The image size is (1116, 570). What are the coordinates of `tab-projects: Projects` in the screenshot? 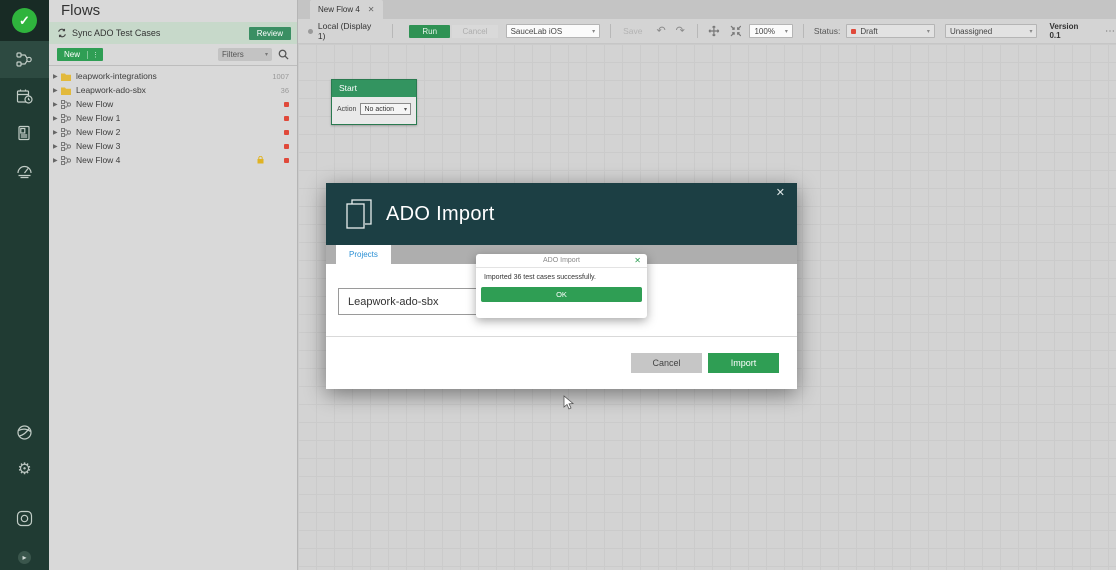 It's located at (363, 254).